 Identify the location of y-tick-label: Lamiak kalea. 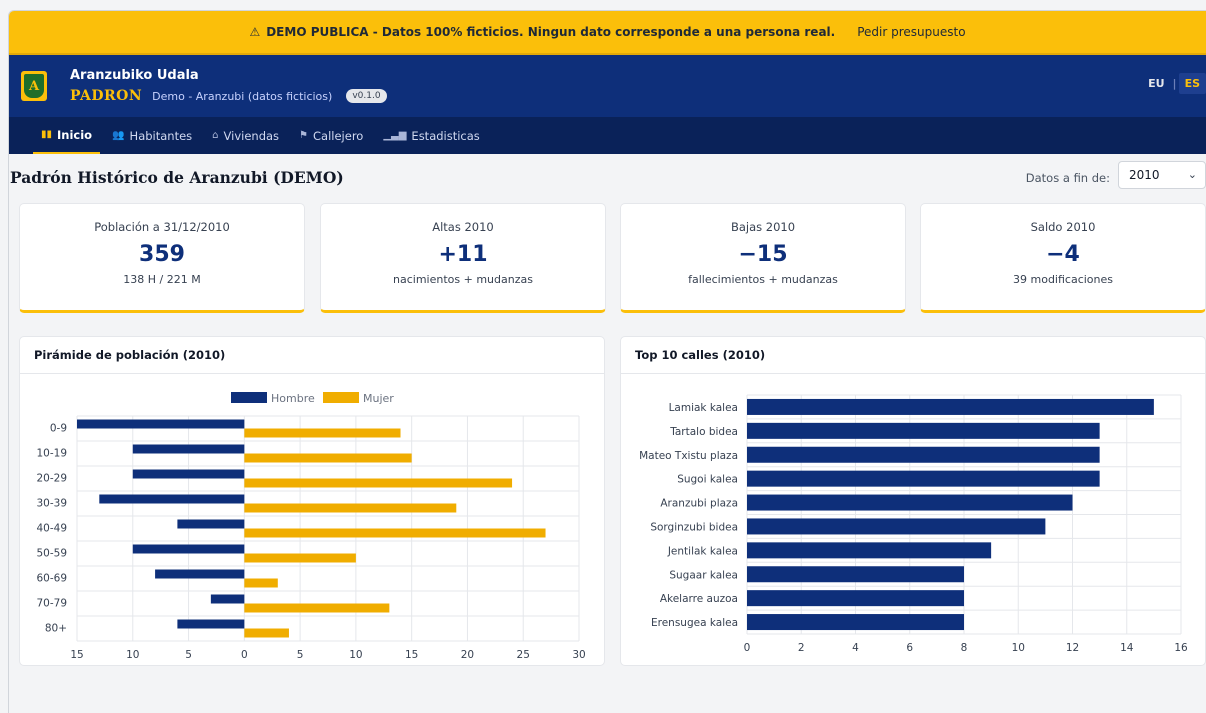
(703, 408).